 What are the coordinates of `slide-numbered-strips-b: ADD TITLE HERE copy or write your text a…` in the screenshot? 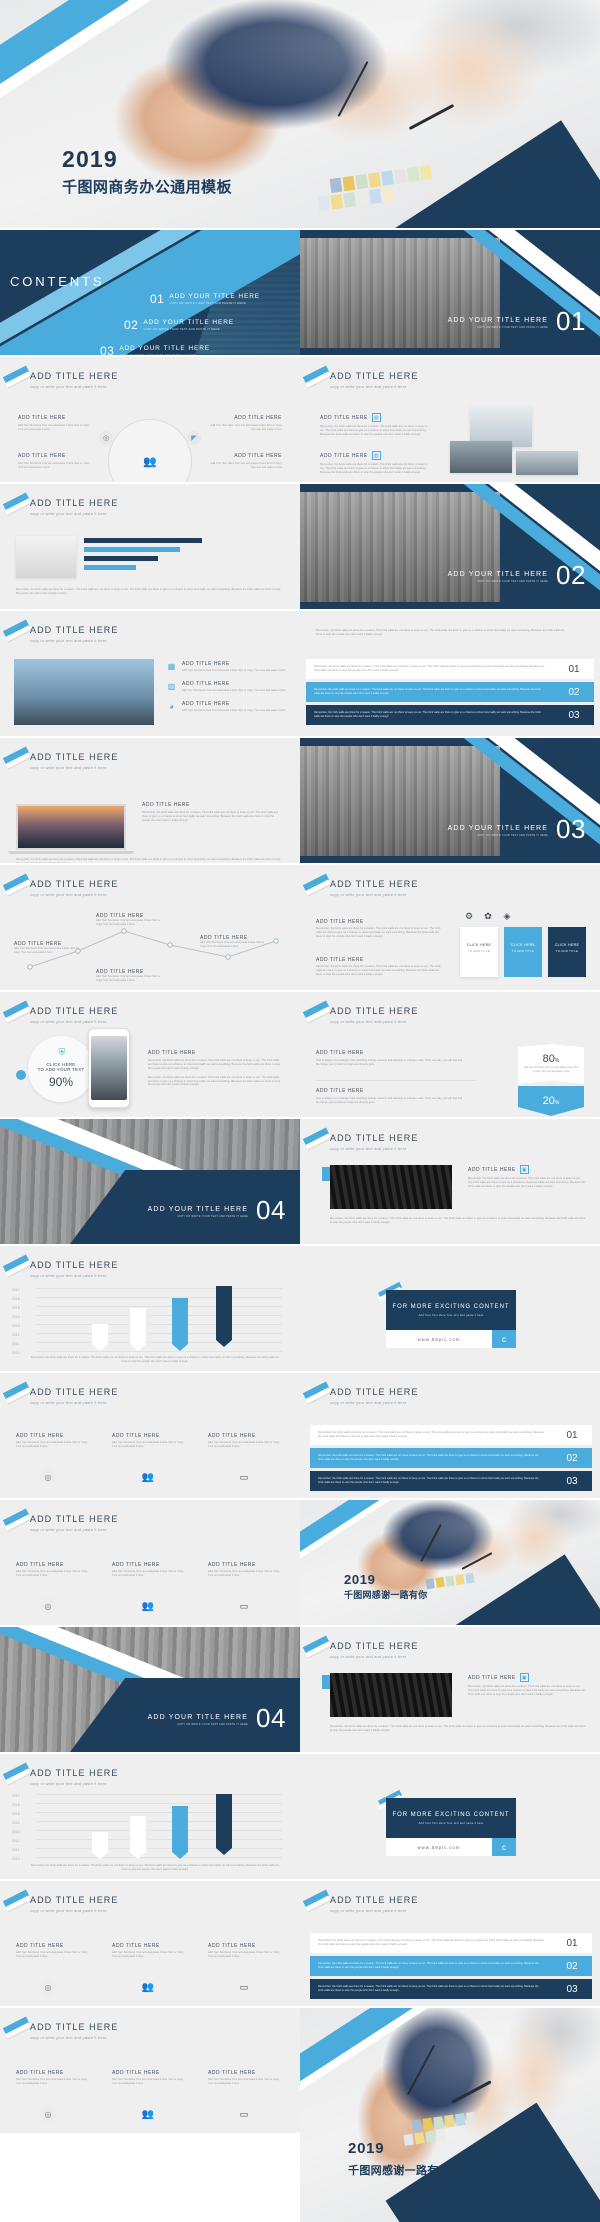 It's located at (450, 1435).